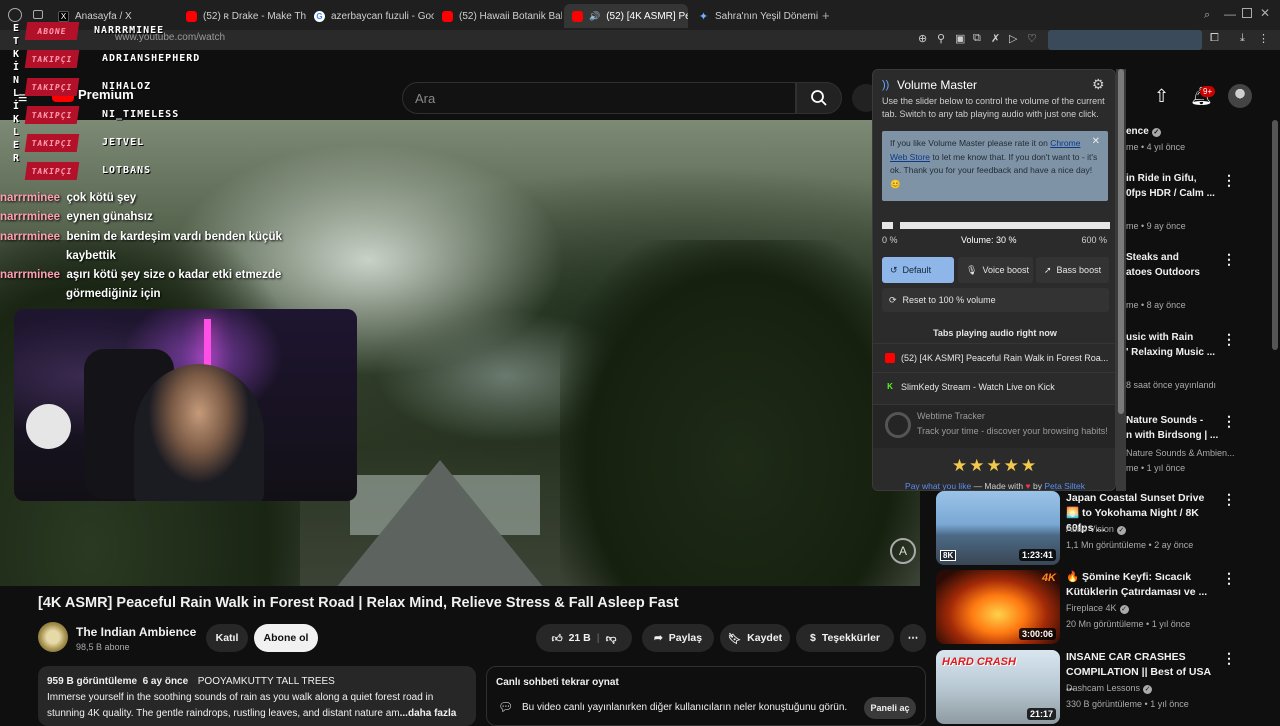 This screenshot has height=726, width=1280. What do you see at coordinates (922, 38) in the screenshot?
I see `zoom-icon: ⊕` at bounding box center [922, 38].